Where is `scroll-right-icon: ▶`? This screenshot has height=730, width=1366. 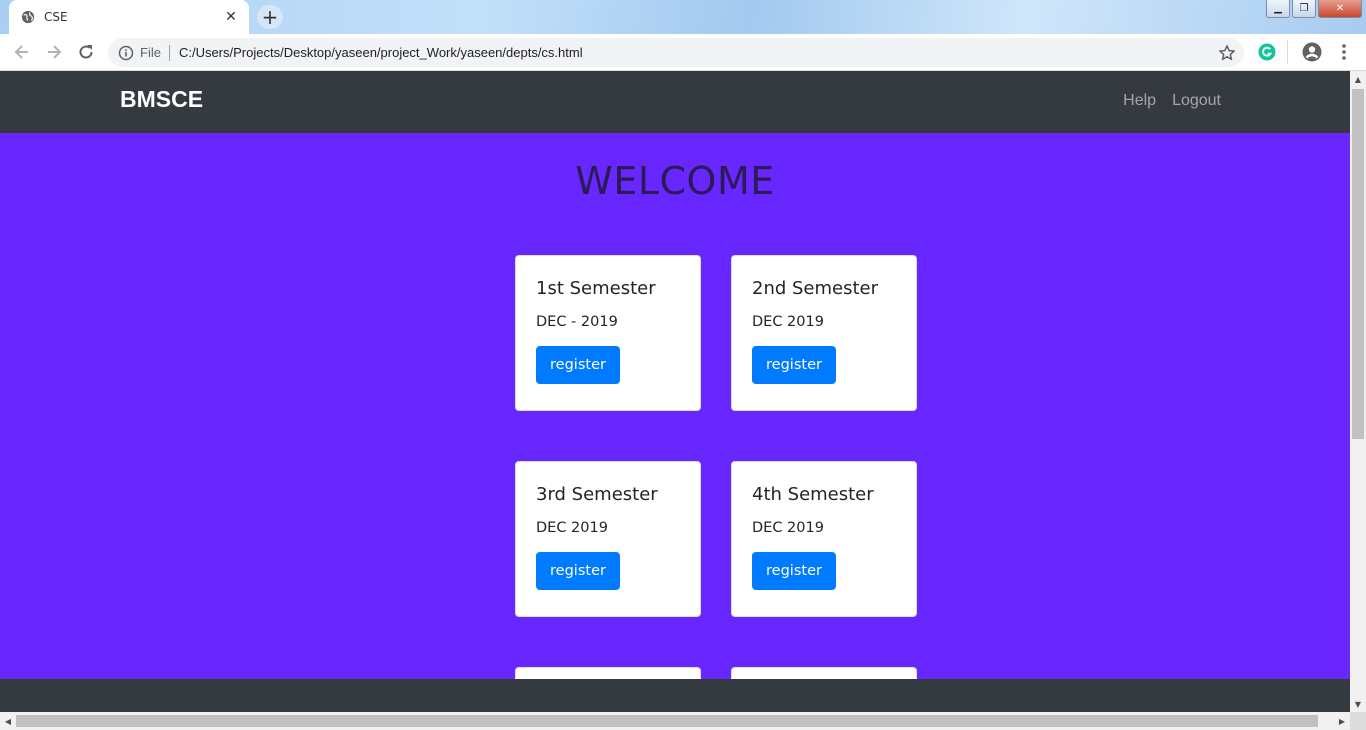
scroll-right-icon: ▶ is located at coordinates (1342, 721).